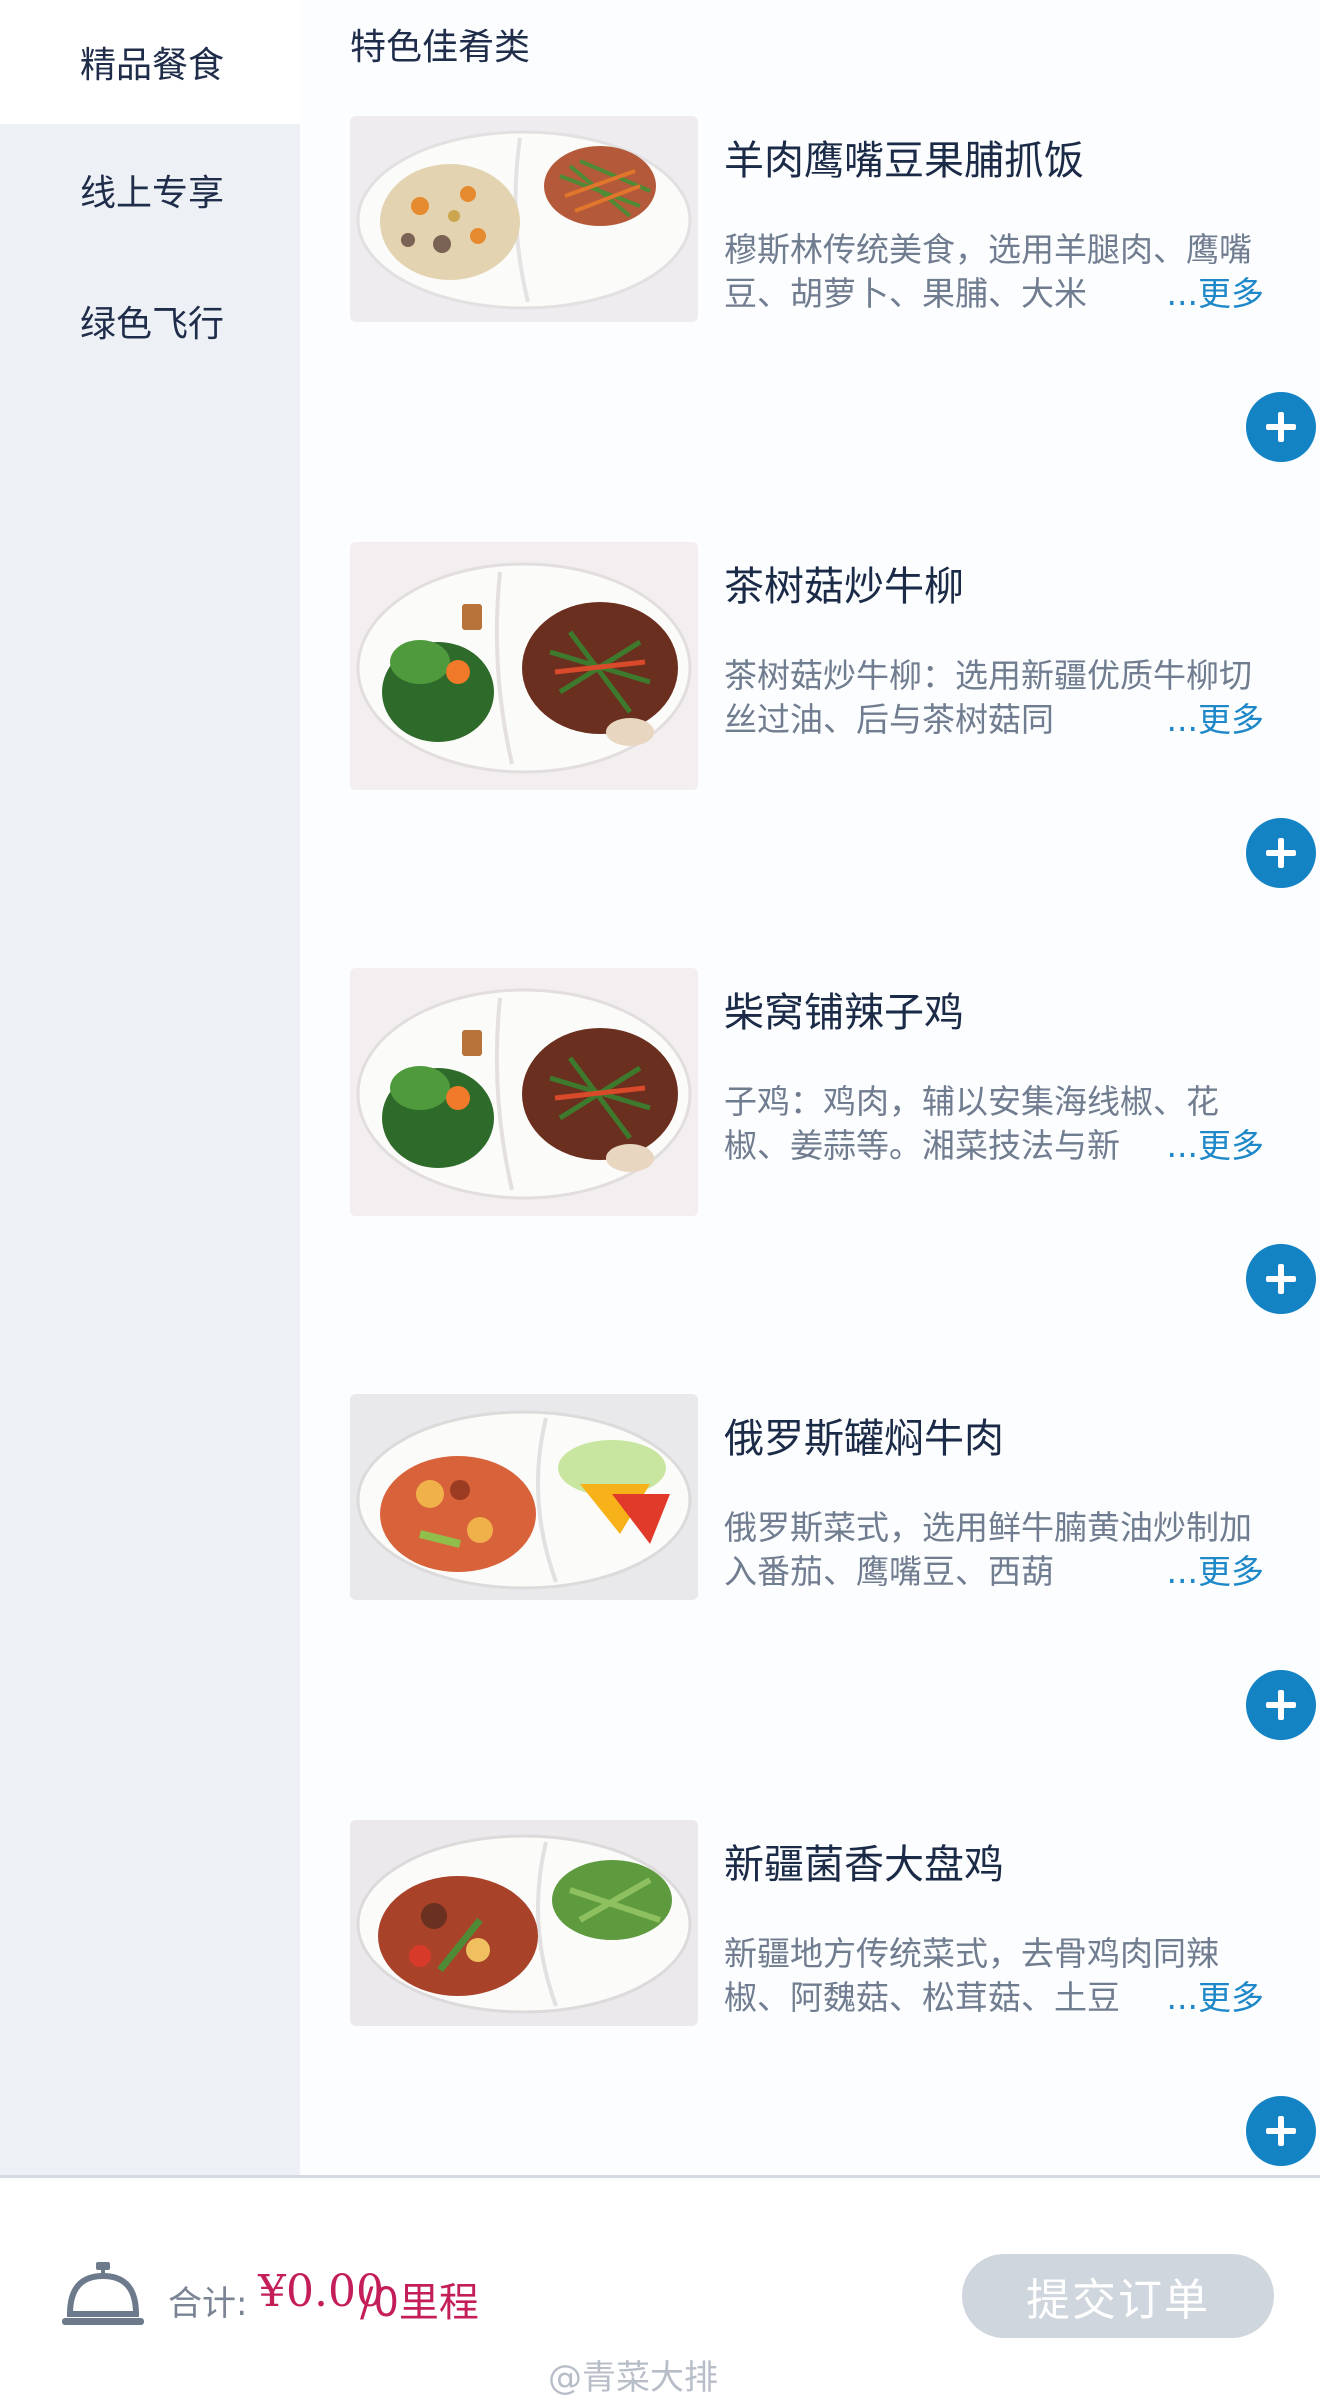 This screenshot has width=1320, height=2400. Describe the element at coordinates (844, 587) in the screenshot. I see `dish-name: 茶树菇炒牛柳` at that location.